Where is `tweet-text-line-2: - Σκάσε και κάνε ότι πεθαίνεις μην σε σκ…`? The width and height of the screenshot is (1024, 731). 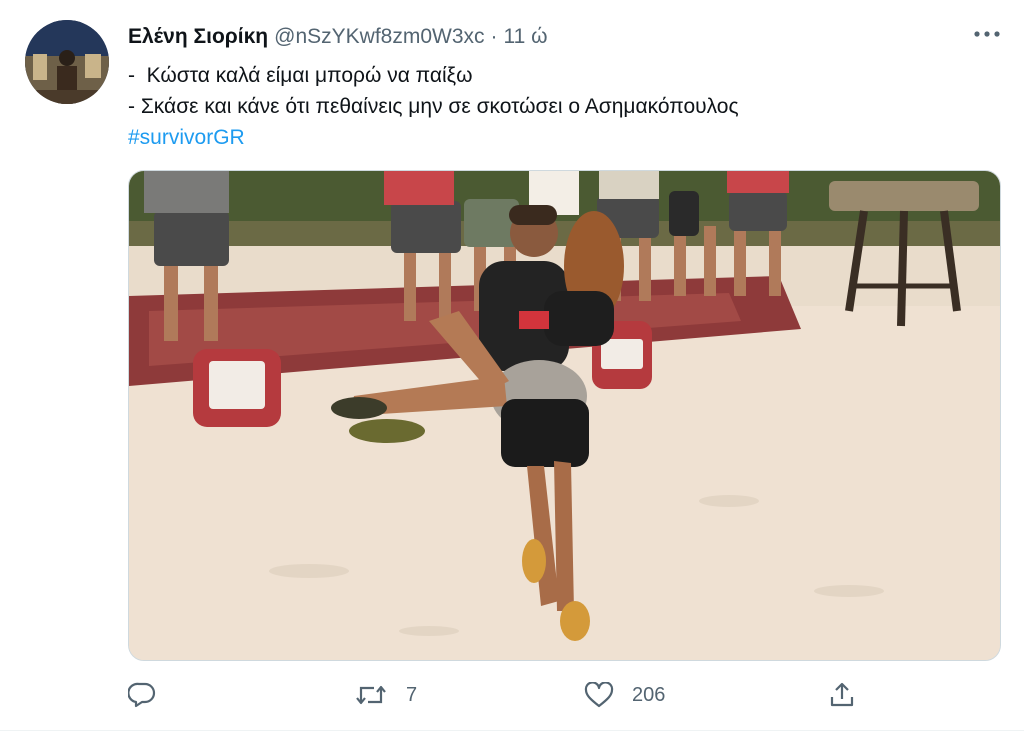 tweet-text-line-2: - Σκάσε και κάνε ότι πεθαίνεις μην σε σκ… is located at coordinates (433, 106).